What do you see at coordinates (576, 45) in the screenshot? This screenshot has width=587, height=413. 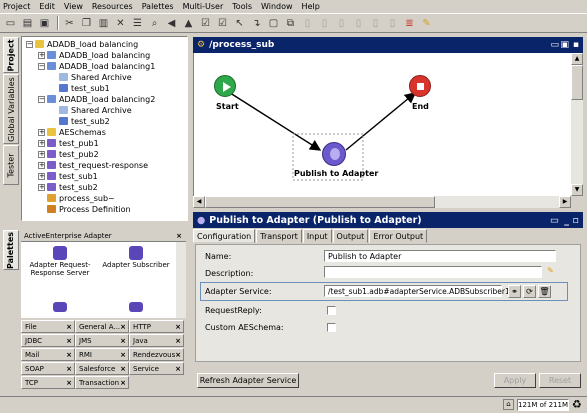 I see `minimize-icon: ▪` at bounding box center [576, 45].